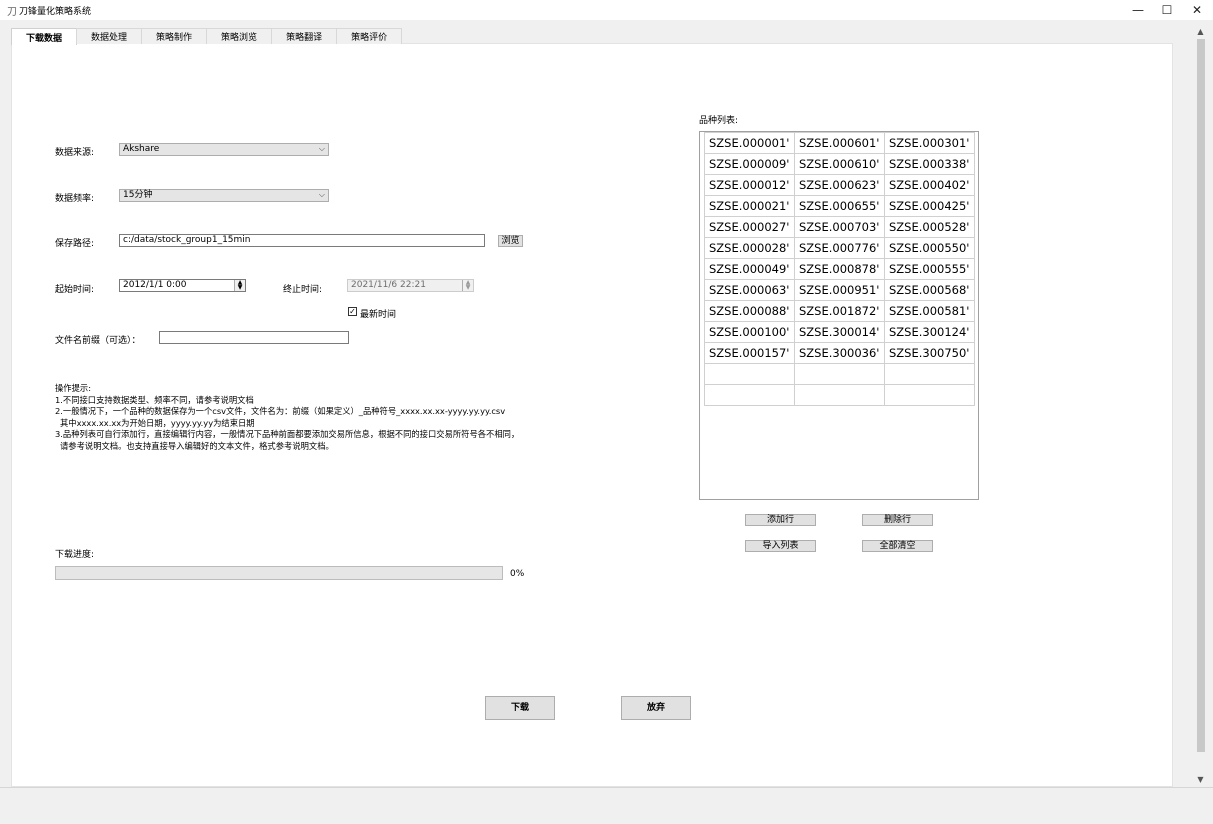 The width and height of the screenshot is (1213, 824). I want to click on table-cell: SZSE.300036', so click(839, 353).